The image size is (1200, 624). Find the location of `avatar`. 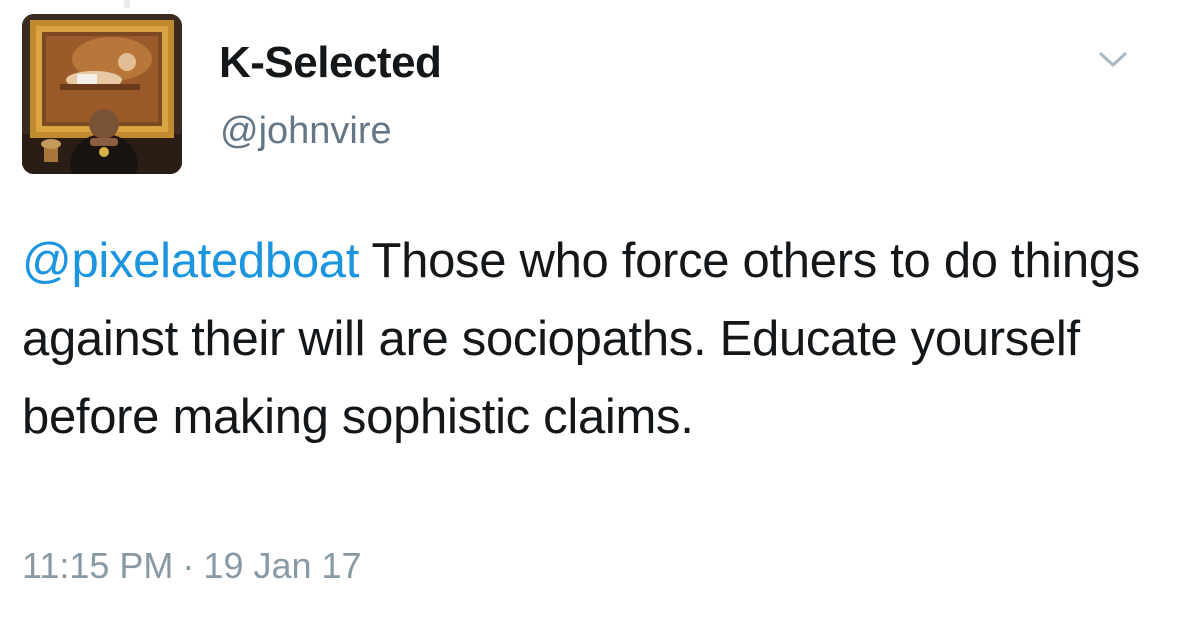

avatar is located at coordinates (102, 94).